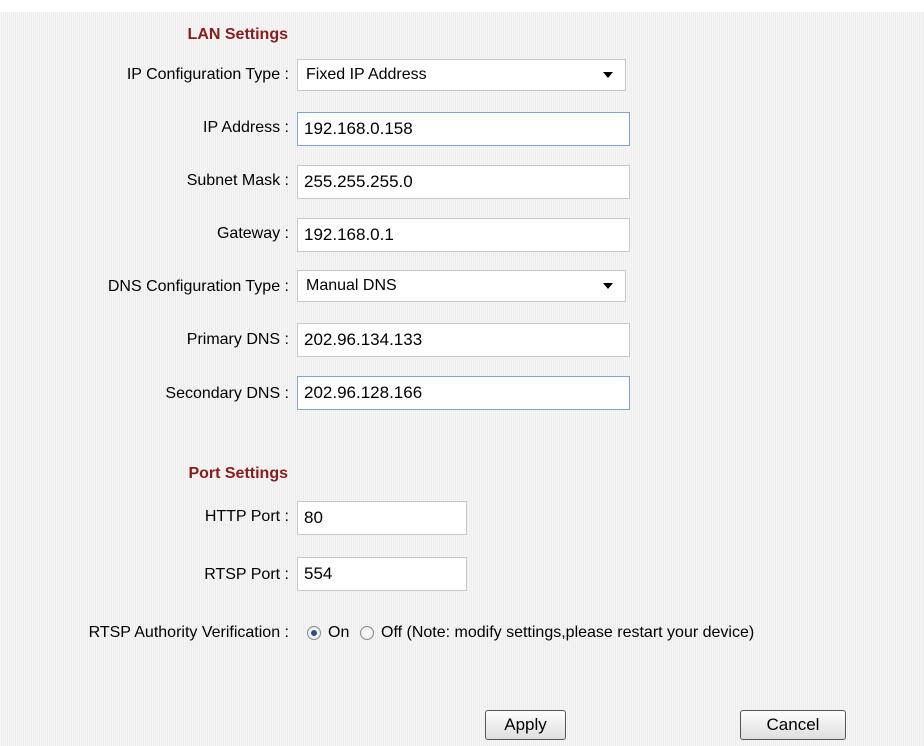 This screenshot has width=924, height=746. Describe the element at coordinates (339, 632) in the screenshot. I see `rtsp-auth-on-label: On` at that location.